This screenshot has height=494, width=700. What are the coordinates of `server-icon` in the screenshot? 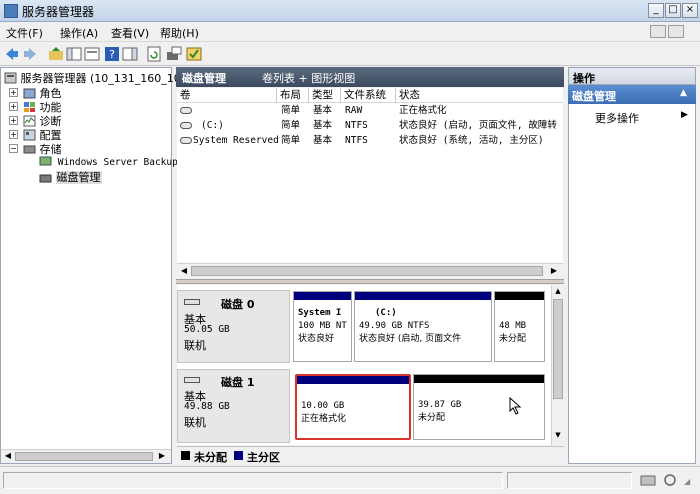 It's located at (10, 78).